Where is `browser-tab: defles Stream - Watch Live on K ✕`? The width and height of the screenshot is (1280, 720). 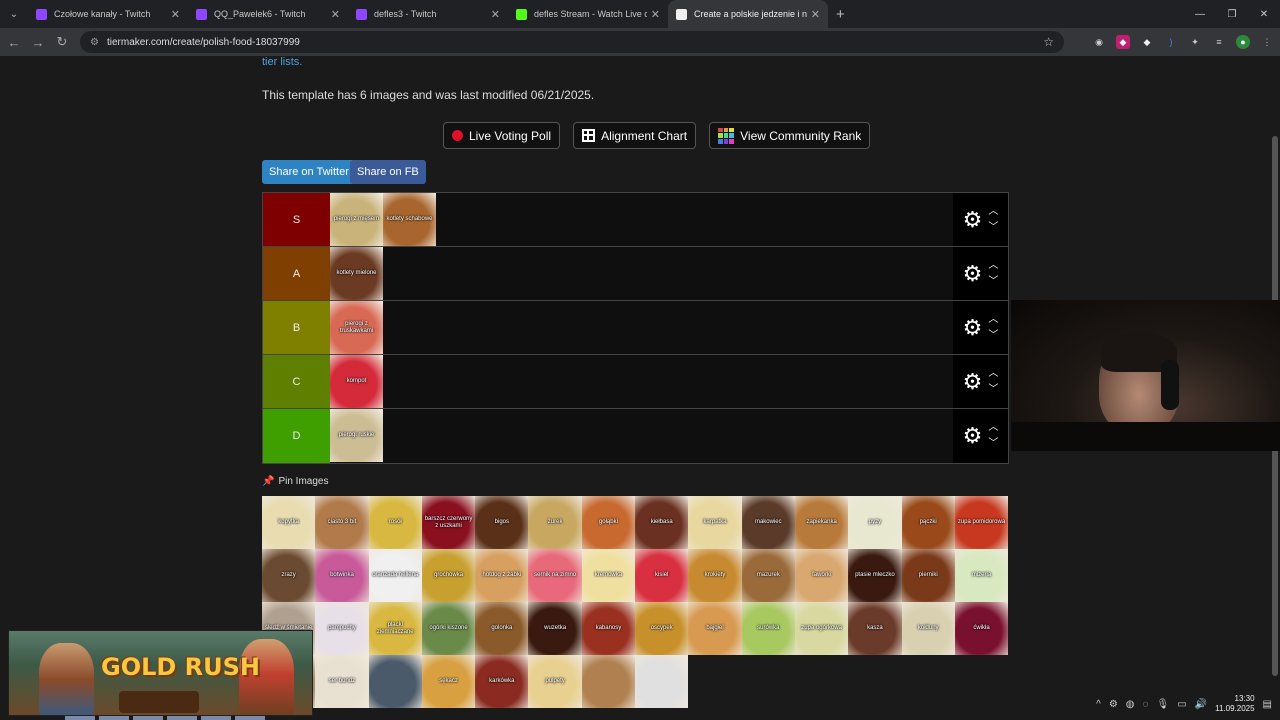
browser-tab: defles Stream - Watch Live on K ✕ is located at coordinates (588, 14).